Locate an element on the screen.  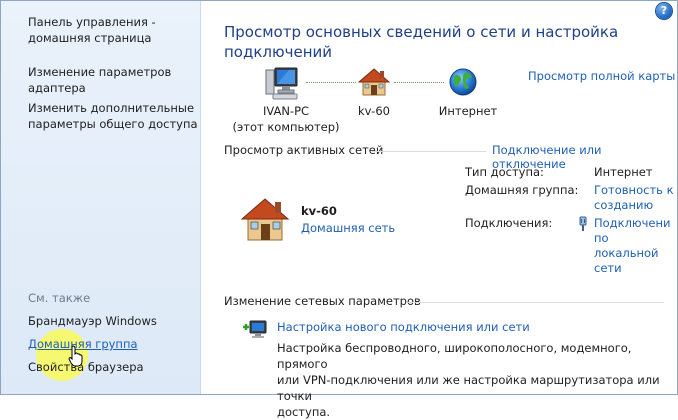
homegroup-status-link: Готовность к созданию is located at coordinates (634, 198).